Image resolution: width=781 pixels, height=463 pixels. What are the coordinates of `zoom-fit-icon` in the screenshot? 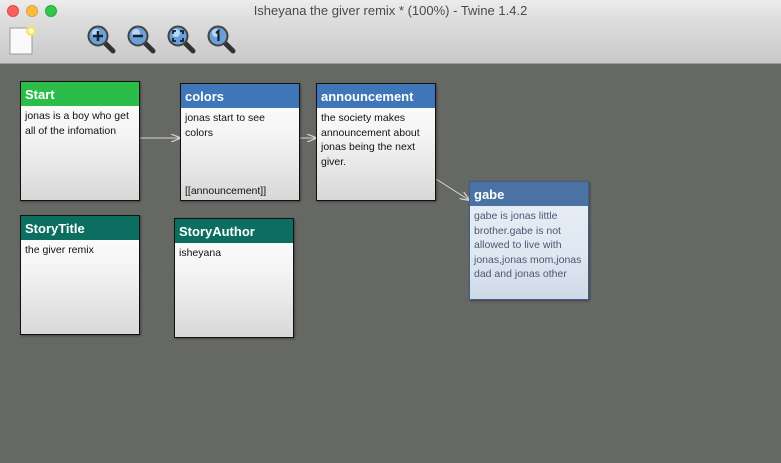 It's located at (181, 39).